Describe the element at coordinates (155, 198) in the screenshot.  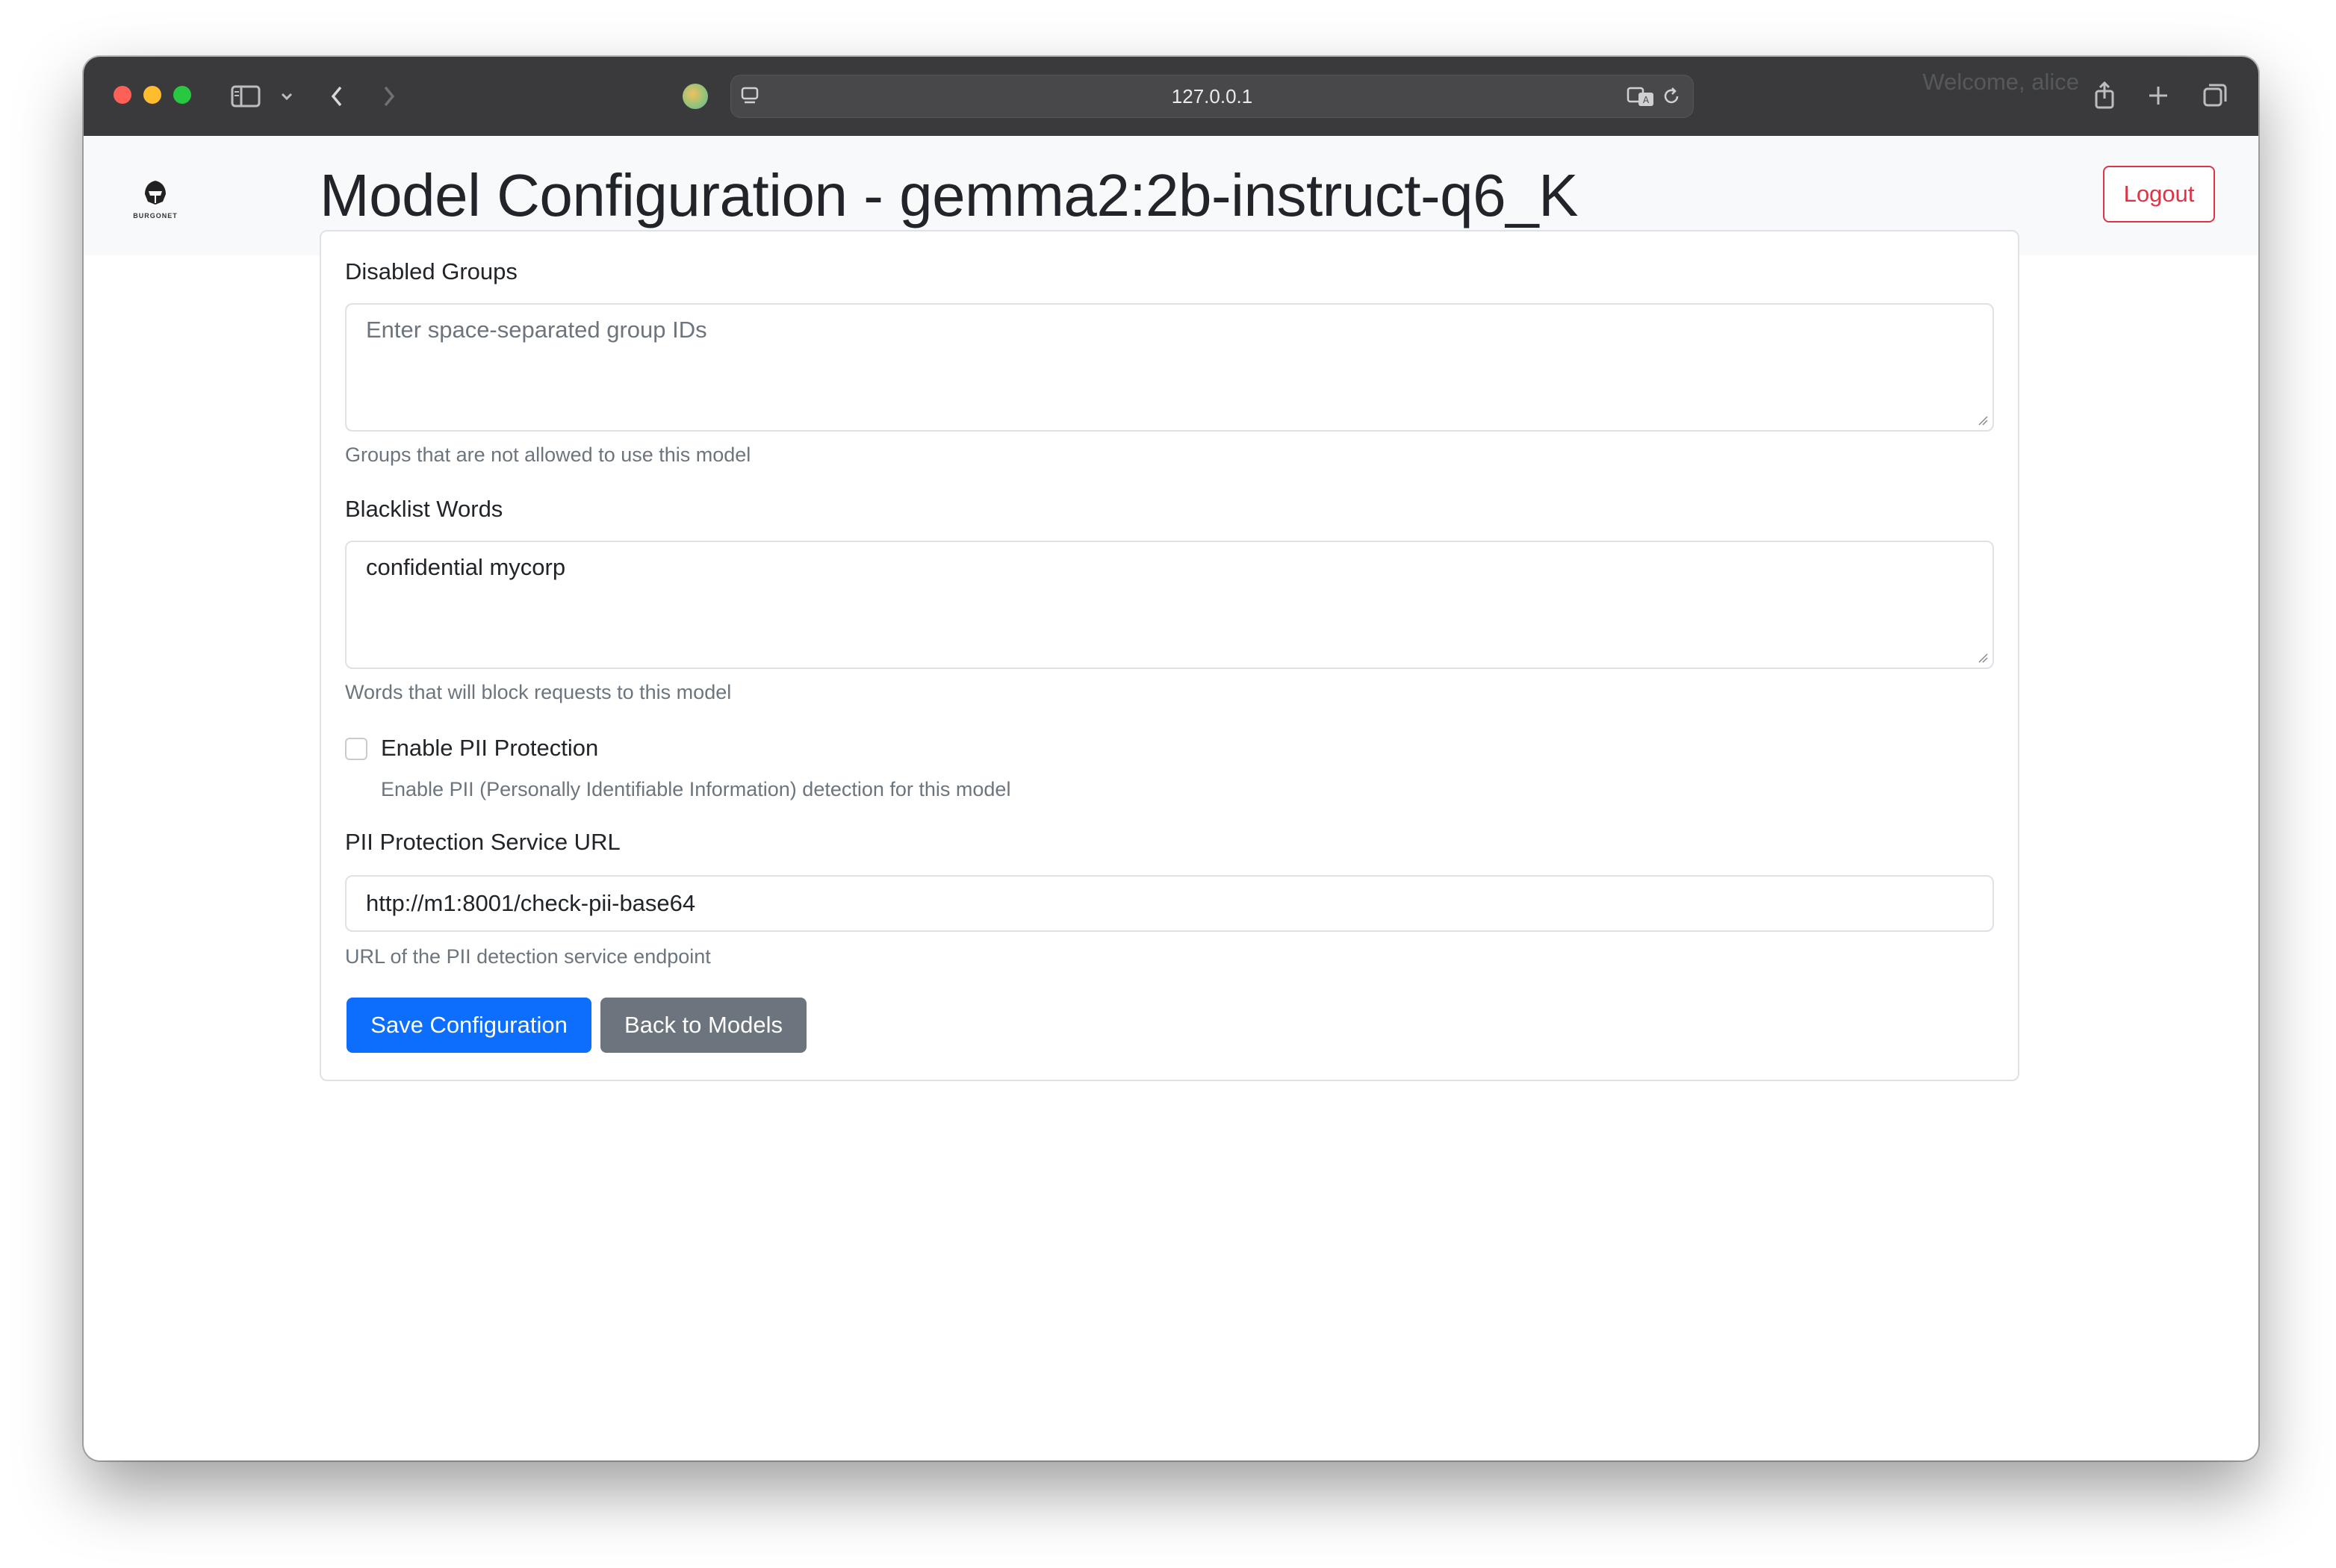
I see `burgonet-logo: BURGONET` at that location.